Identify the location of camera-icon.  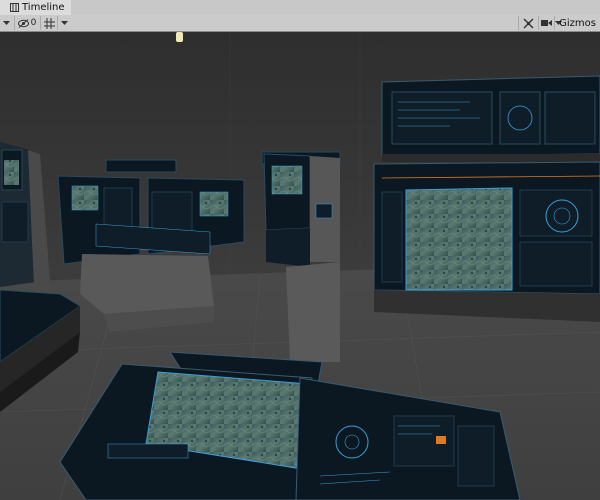
(546, 23).